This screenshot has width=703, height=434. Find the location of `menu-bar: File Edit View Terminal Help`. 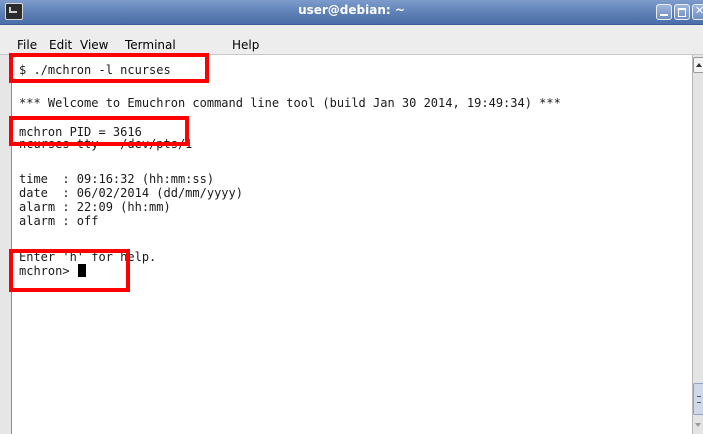

menu-bar: File Edit View Terminal Help is located at coordinates (351, 40).